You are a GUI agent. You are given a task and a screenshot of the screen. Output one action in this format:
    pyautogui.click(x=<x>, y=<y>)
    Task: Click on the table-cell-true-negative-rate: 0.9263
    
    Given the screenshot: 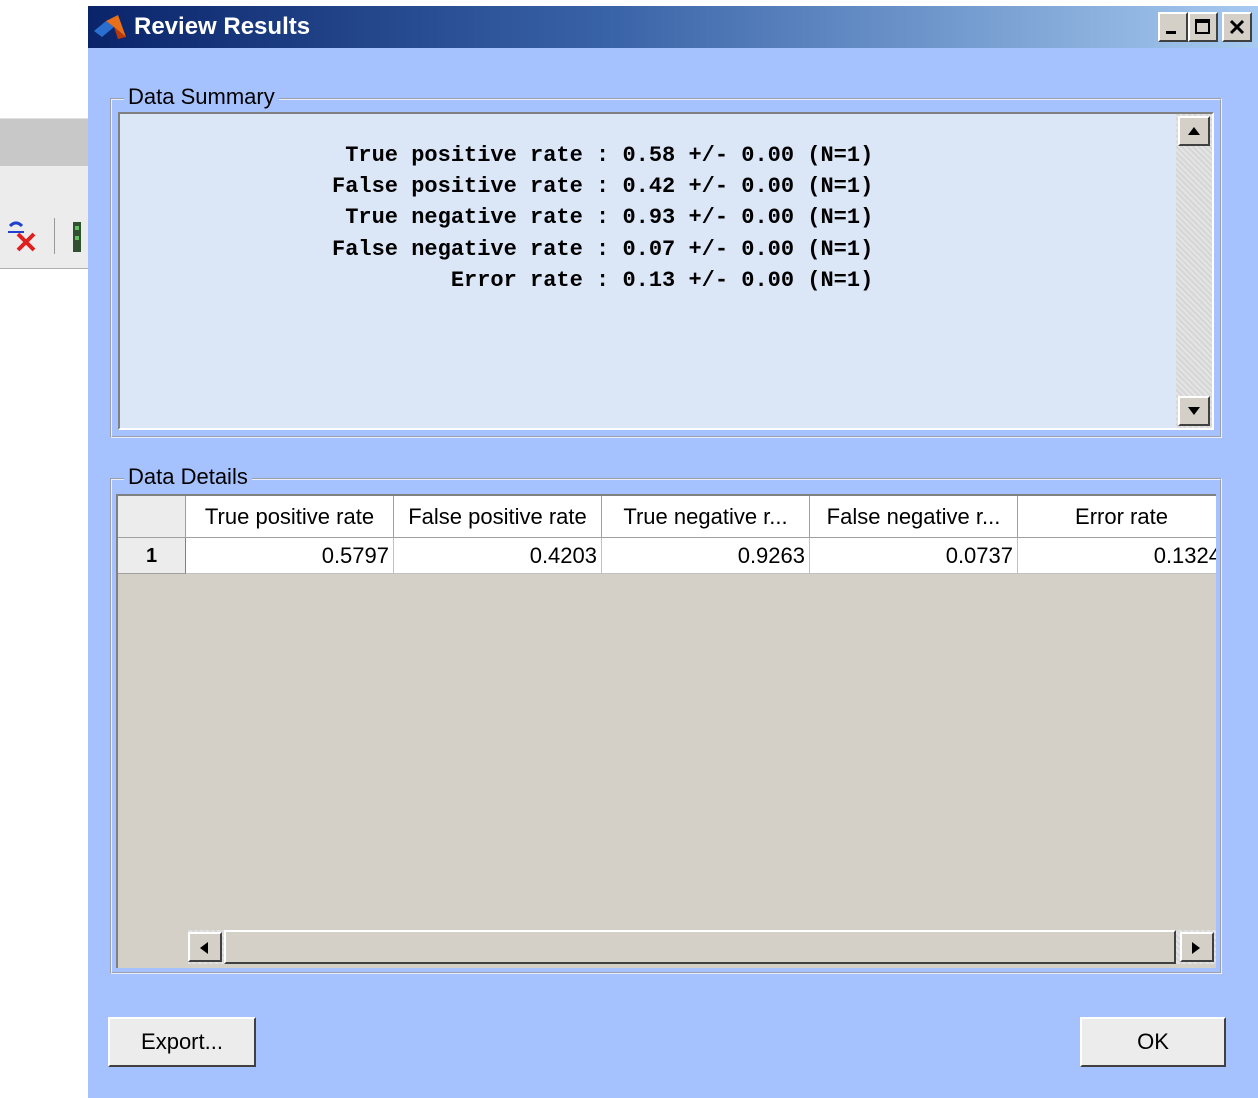 What is the action you would take?
    pyautogui.click(x=706, y=556)
    